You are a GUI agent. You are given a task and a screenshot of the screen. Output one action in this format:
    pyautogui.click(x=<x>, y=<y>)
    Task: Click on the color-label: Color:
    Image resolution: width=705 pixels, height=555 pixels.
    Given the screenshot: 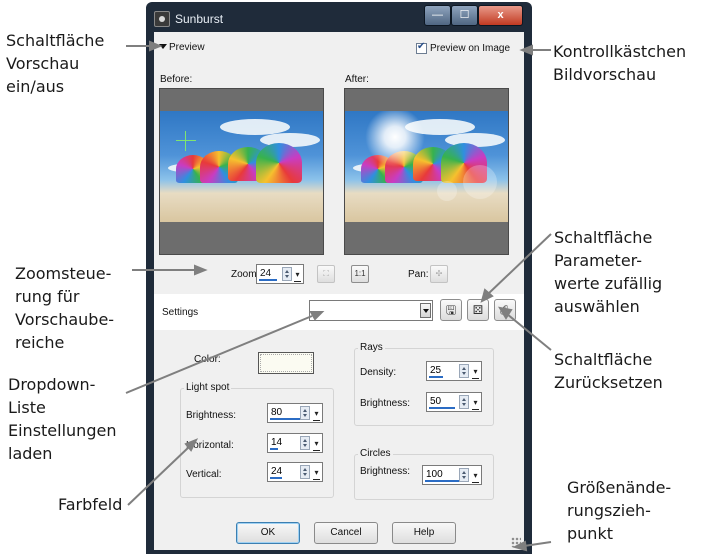 What is the action you would take?
    pyautogui.click(x=207, y=359)
    